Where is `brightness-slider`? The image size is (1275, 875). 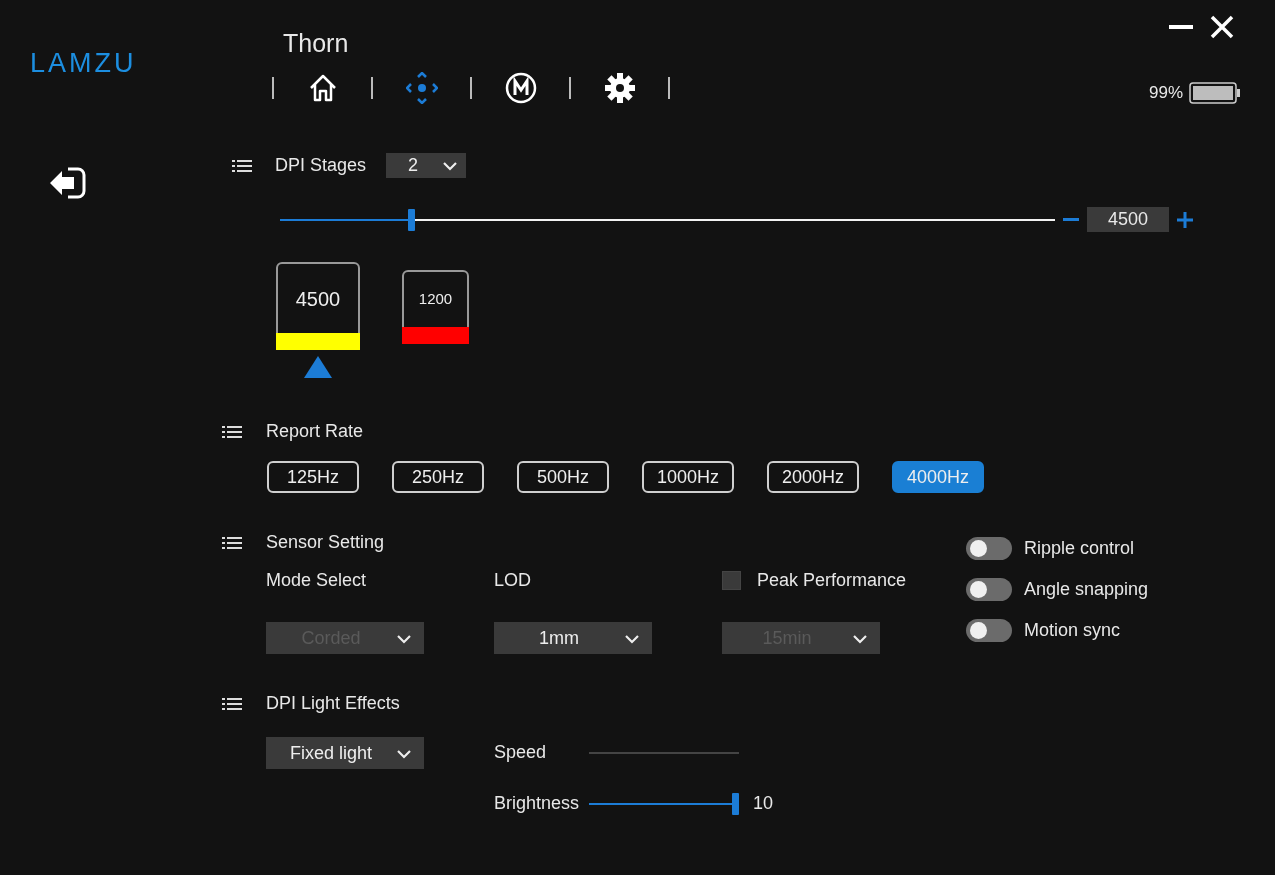 brightness-slider is located at coordinates (664, 803).